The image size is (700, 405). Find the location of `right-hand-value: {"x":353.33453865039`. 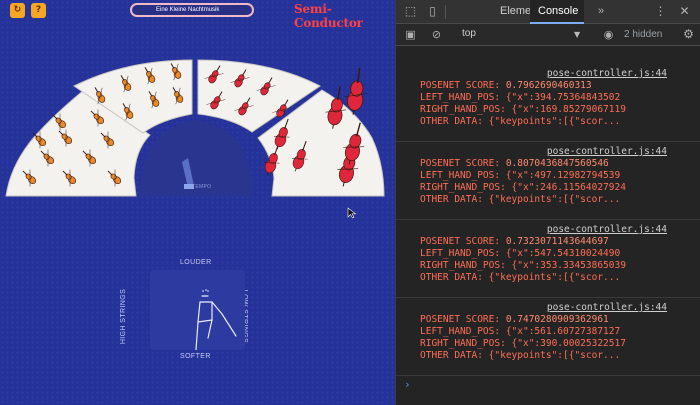

right-hand-value: {"x":353.33453865039 is located at coordinates (569, 265).